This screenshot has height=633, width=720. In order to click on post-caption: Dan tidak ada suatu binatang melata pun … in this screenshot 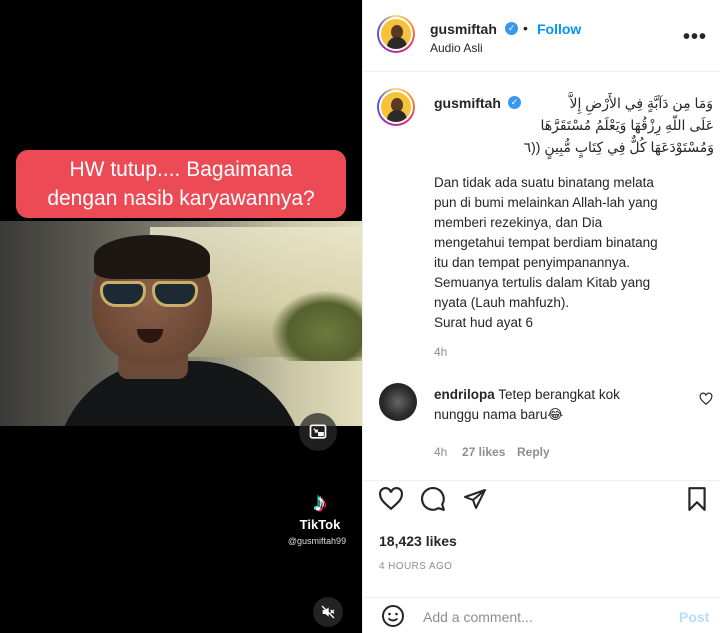, I will do `click(574, 253)`.